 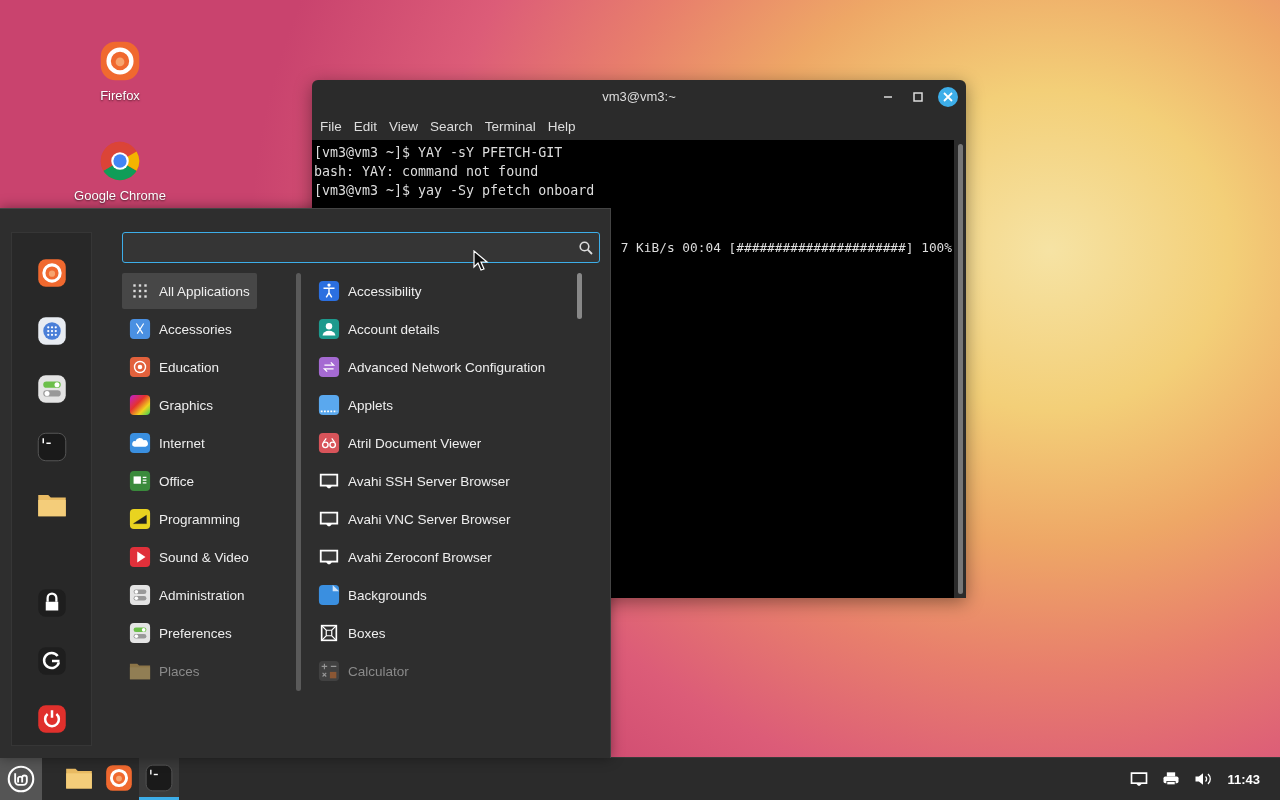 What do you see at coordinates (405, 557) in the screenshot?
I see `app-item: Avahi Zeroconf Browser` at bounding box center [405, 557].